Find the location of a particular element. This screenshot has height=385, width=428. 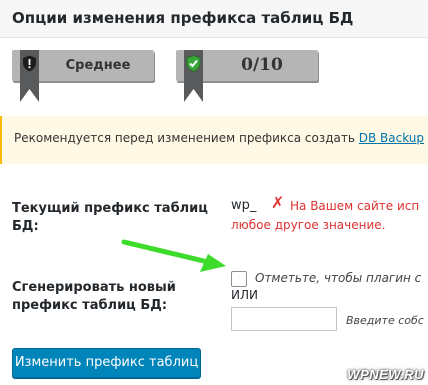

prefix-warning-text: На Вашем сайте исп is located at coordinates (355, 206).